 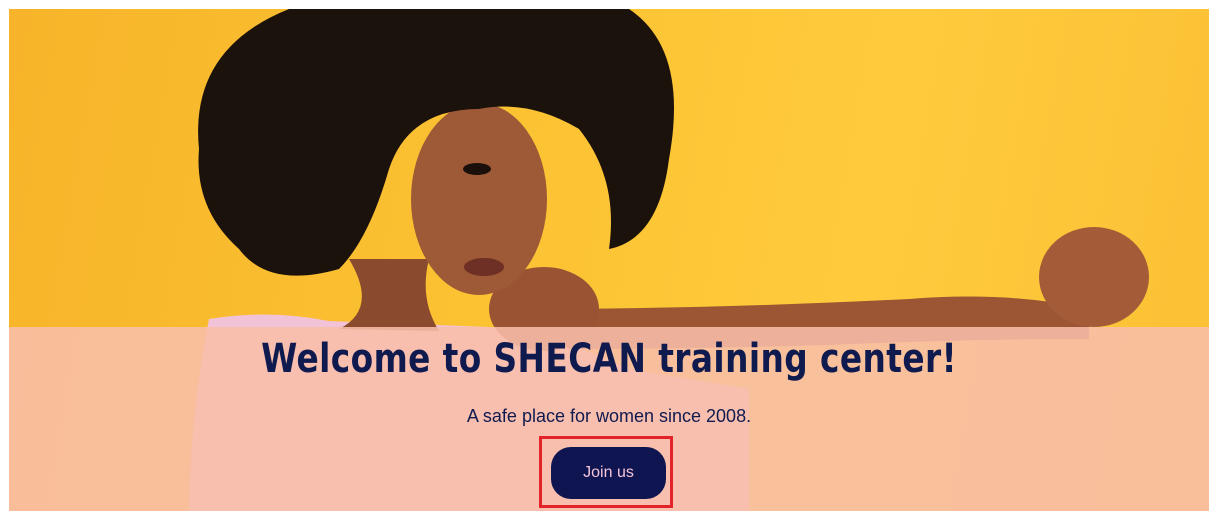 What do you see at coordinates (484, 267) in the screenshot?
I see `lips-shape` at bounding box center [484, 267].